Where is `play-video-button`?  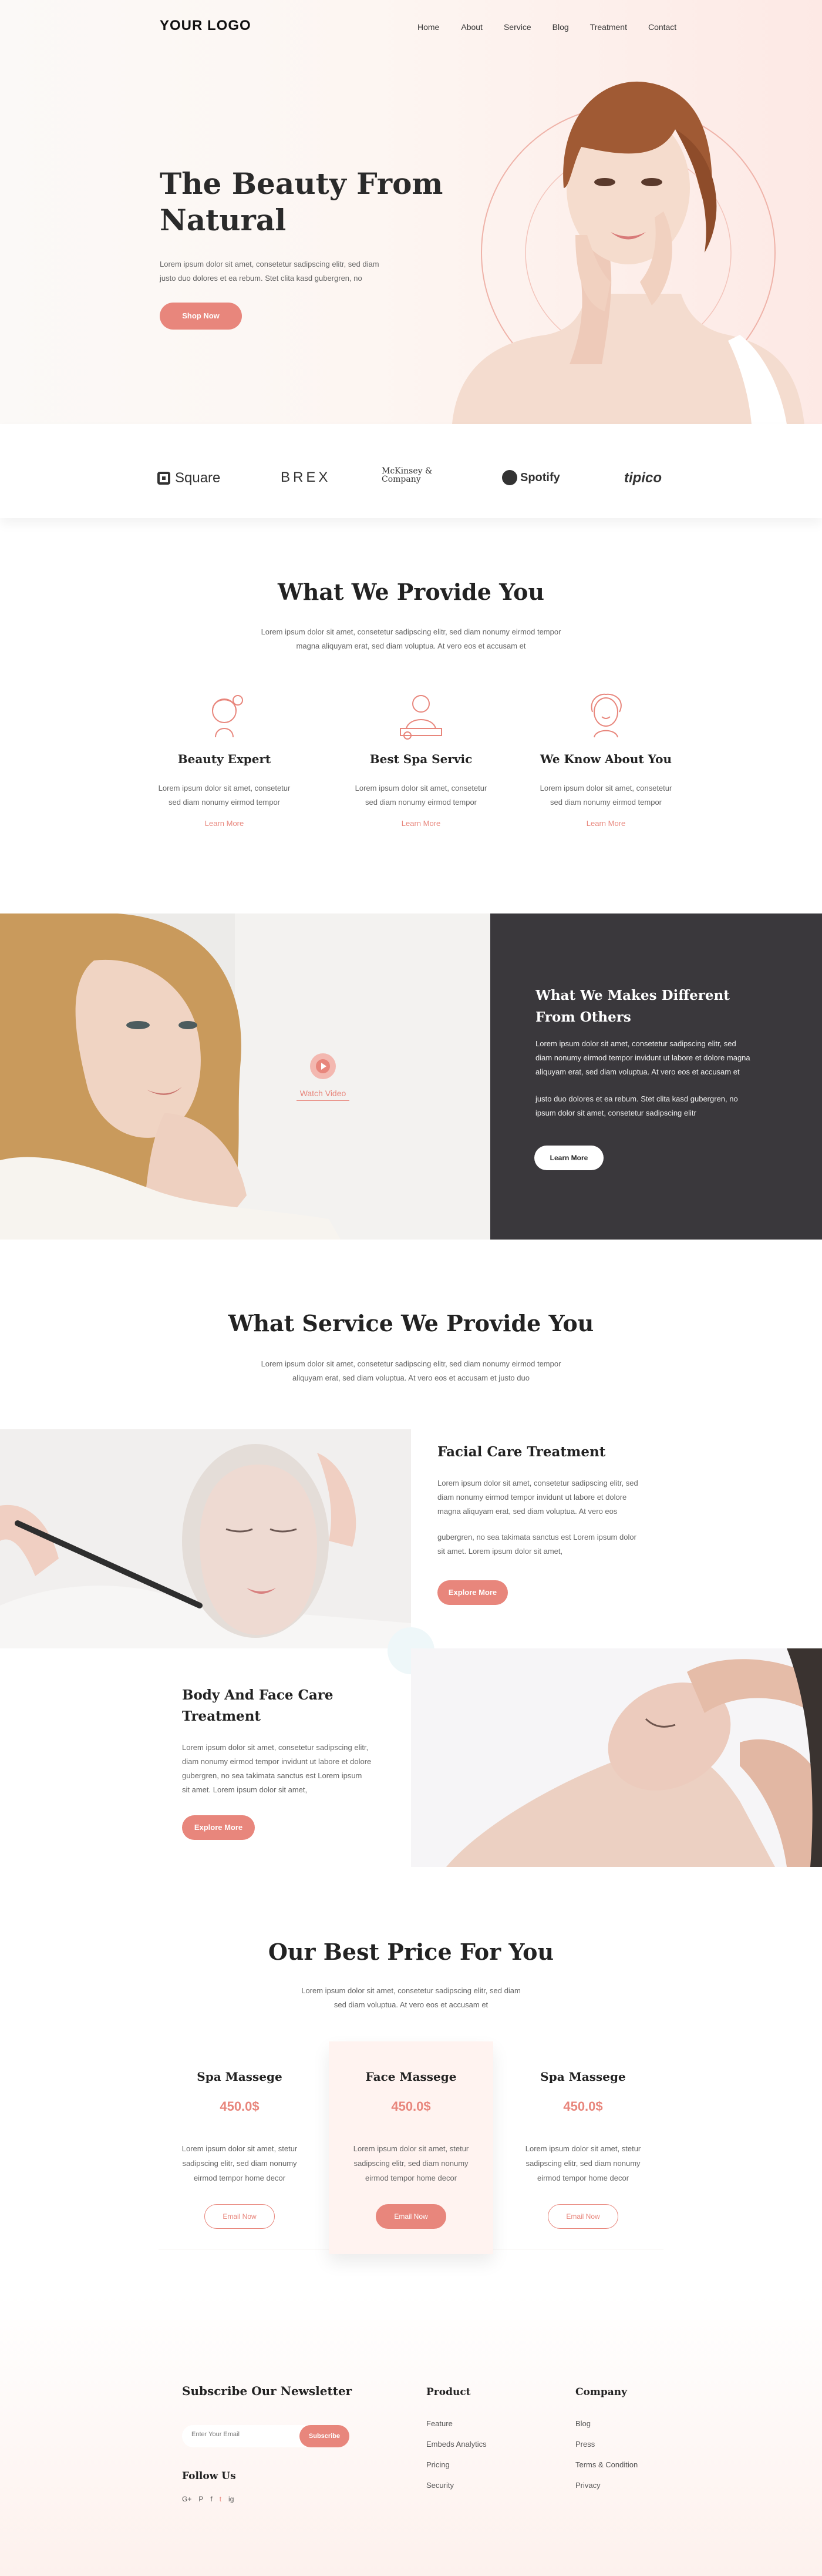
play-video-button is located at coordinates (323, 1066).